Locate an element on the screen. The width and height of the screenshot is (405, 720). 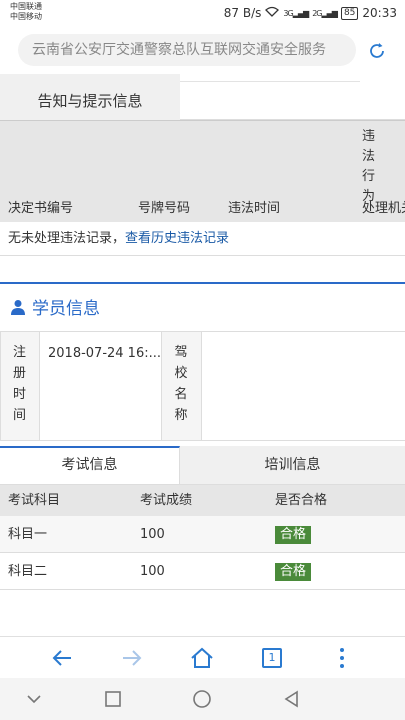
recent-apps-icon is located at coordinates (113, 699).